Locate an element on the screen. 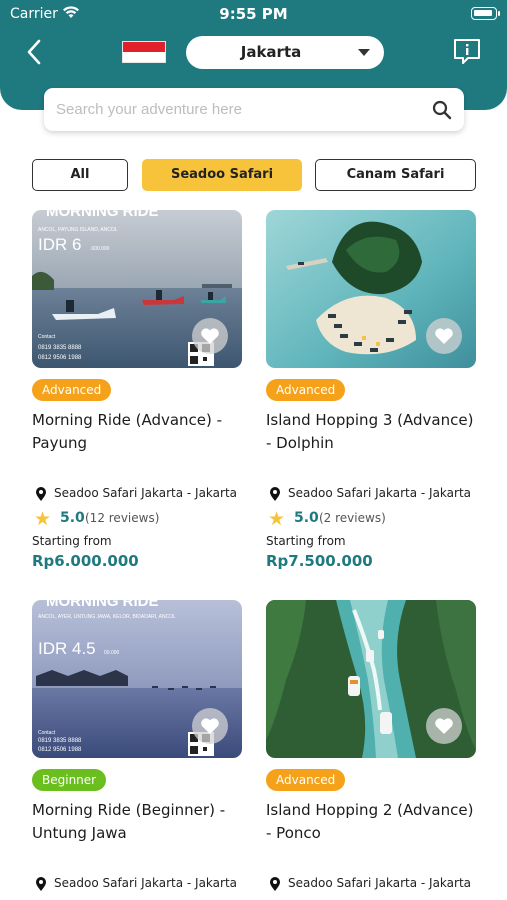 This screenshot has height=900, width=507. poster-price: IDR 6 is located at coordinates (59, 244).